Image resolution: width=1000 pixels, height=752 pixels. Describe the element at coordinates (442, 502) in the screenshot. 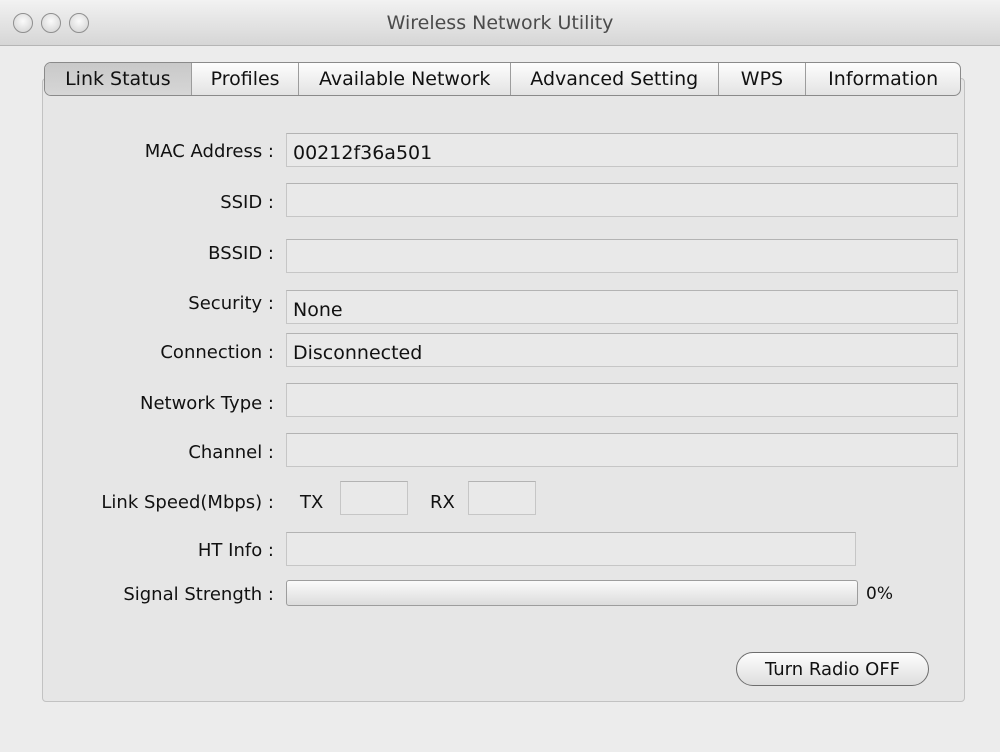

I see `rx-label: RX` at that location.